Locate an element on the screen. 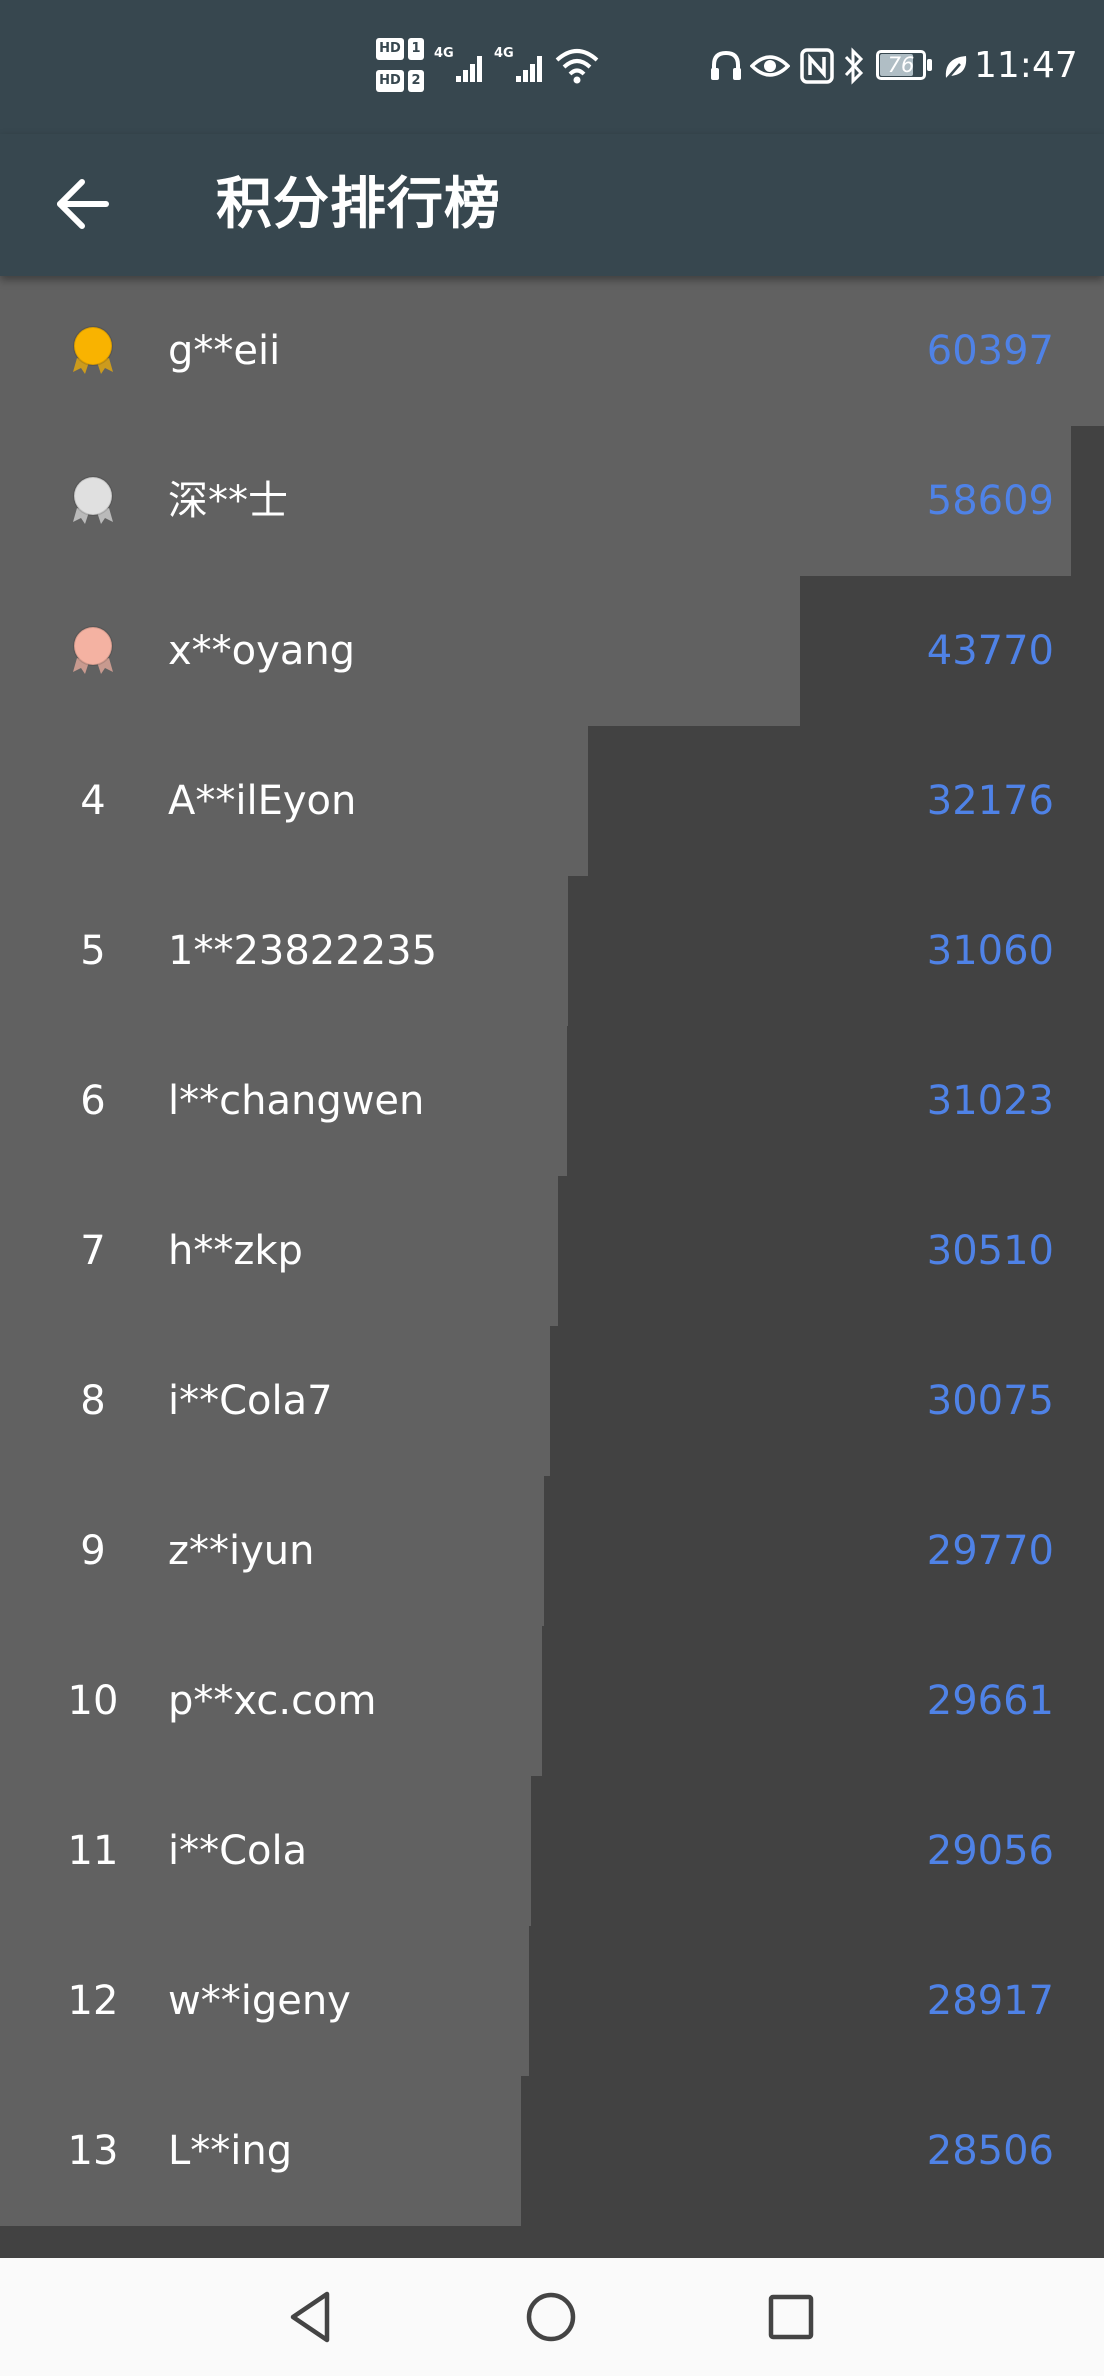 Image resolution: width=1104 pixels, height=2376 pixels. battery-icon: 76 is located at coordinates (906, 66).